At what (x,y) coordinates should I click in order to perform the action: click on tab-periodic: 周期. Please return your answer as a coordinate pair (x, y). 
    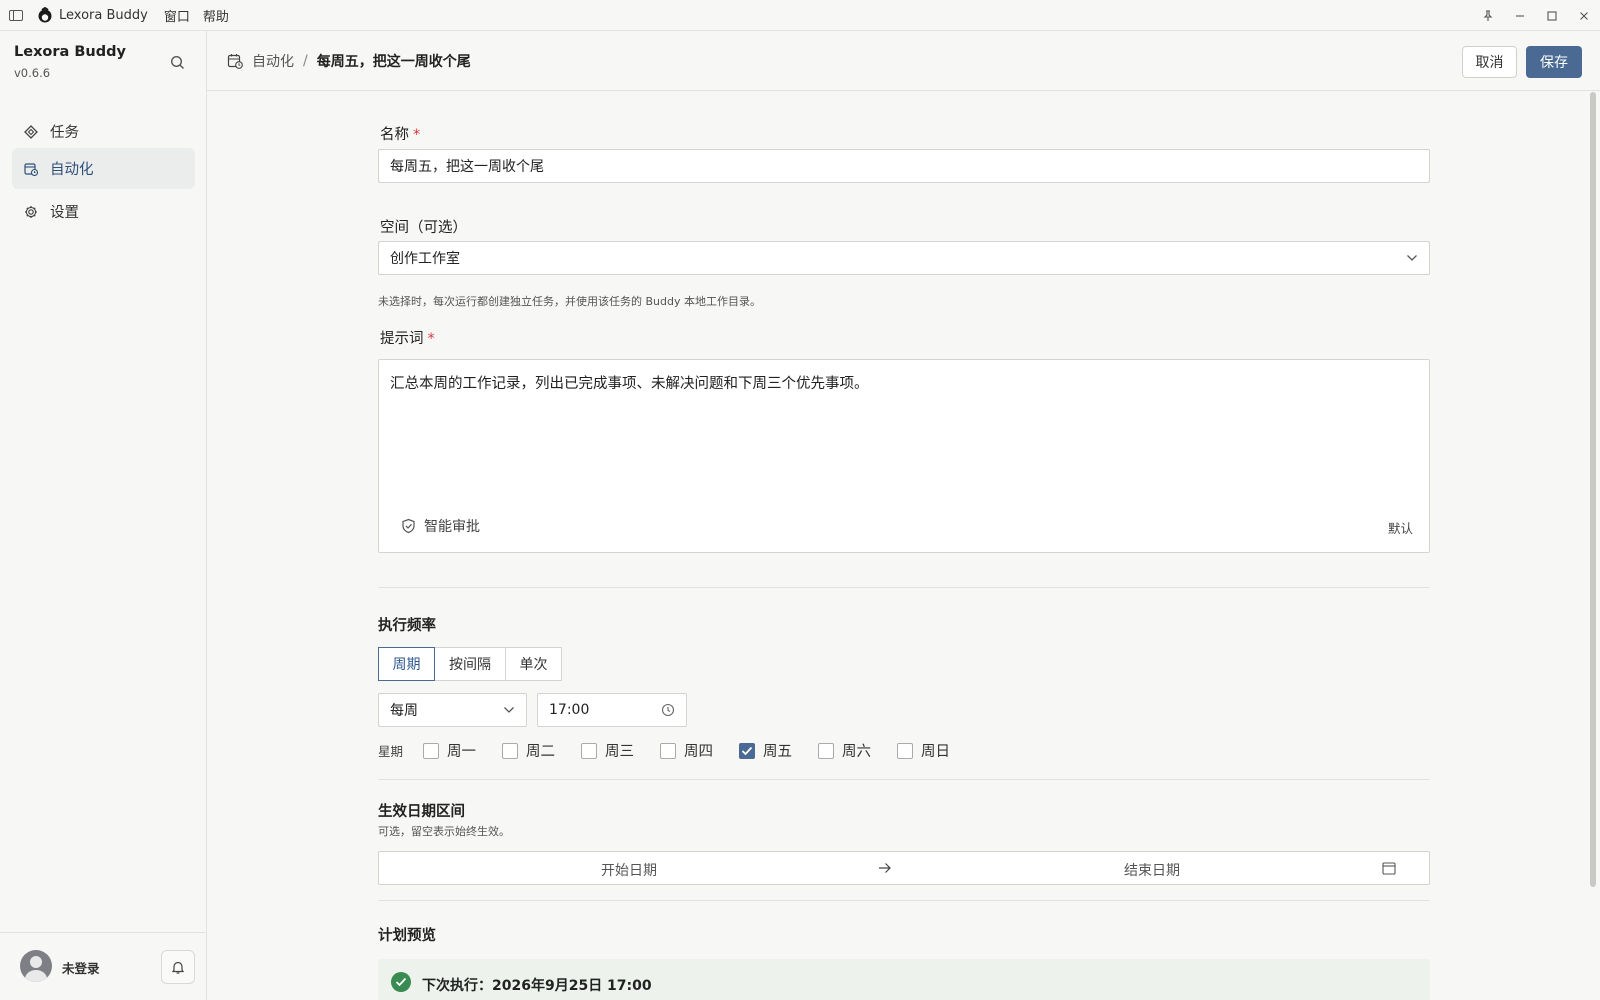
    Looking at the image, I should click on (406, 664).